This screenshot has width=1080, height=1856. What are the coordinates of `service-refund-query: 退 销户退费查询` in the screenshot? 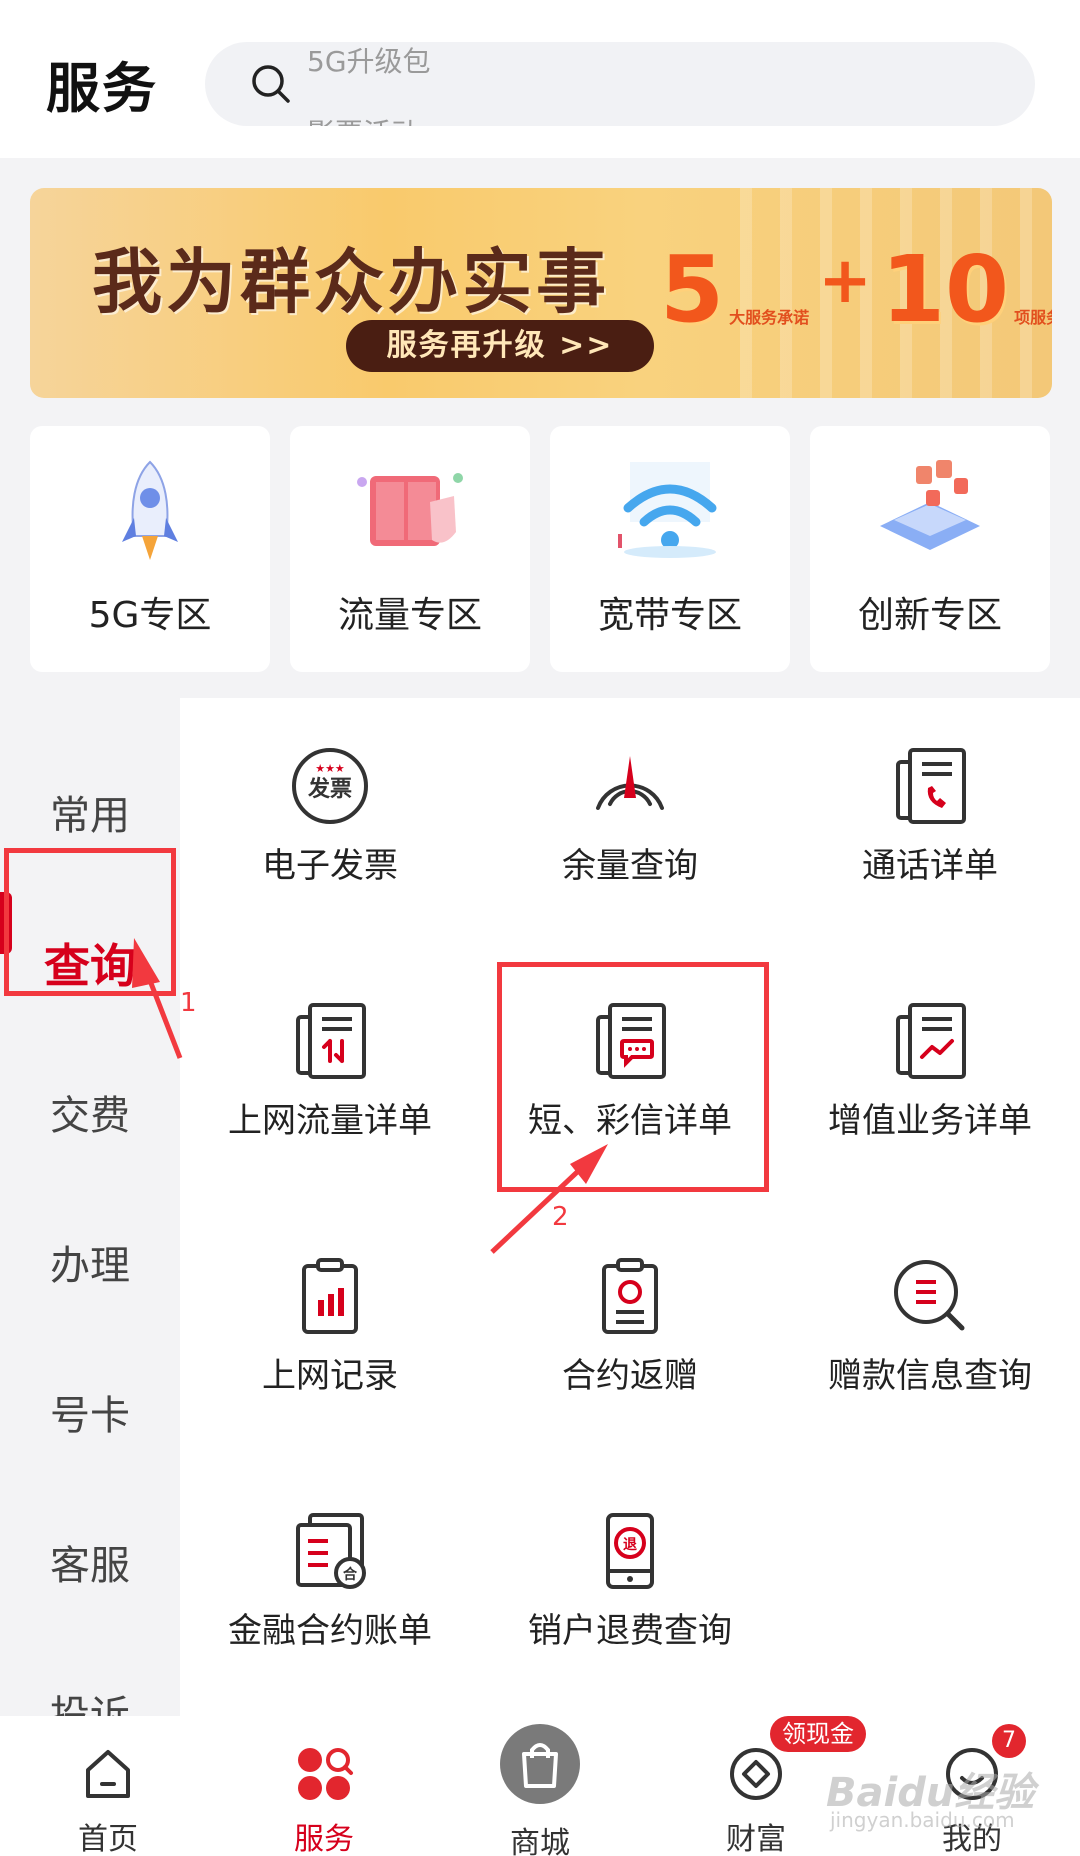 It's located at (630, 1563).